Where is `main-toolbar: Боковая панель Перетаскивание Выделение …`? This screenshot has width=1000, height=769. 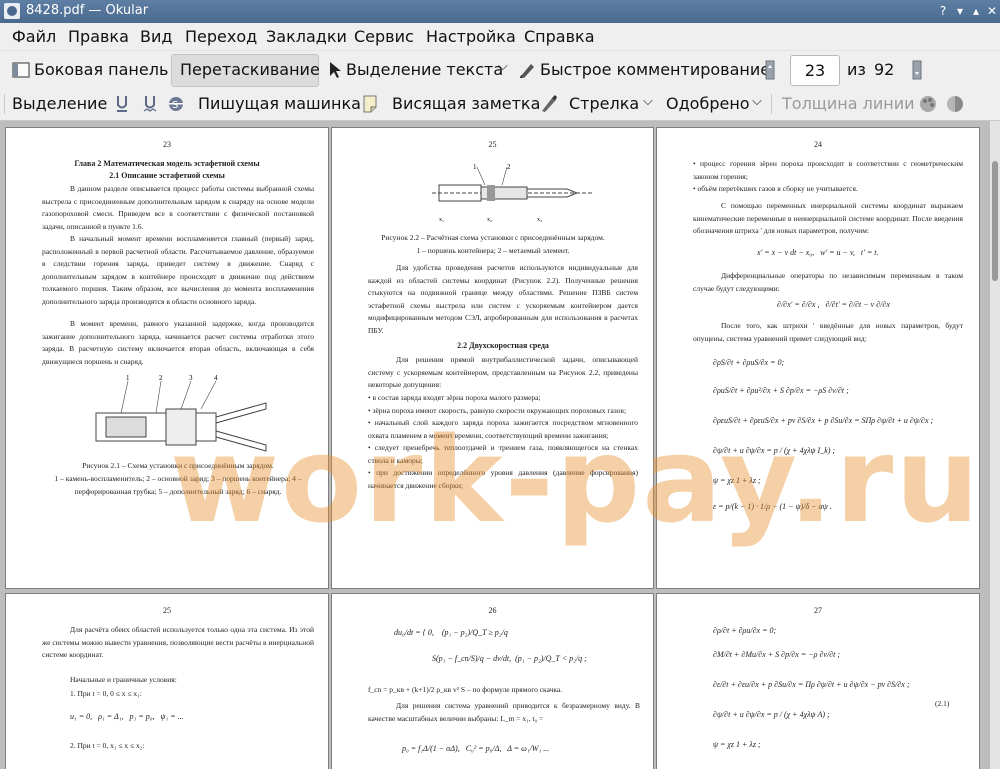
main-toolbar: Боковая панель Перетаскивание Выделение … is located at coordinates (500, 69).